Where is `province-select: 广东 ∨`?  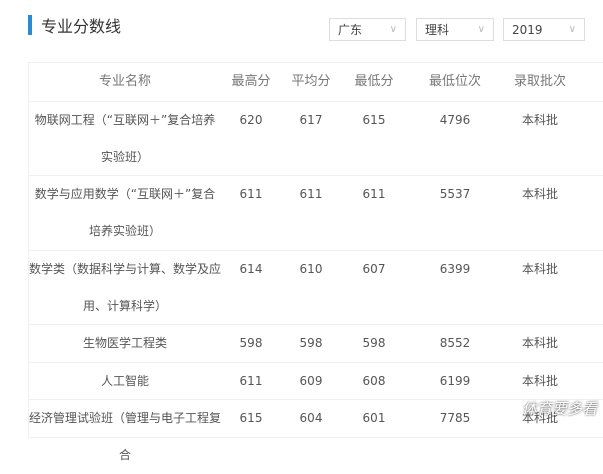 province-select: 广东 ∨ is located at coordinates (367, 29).